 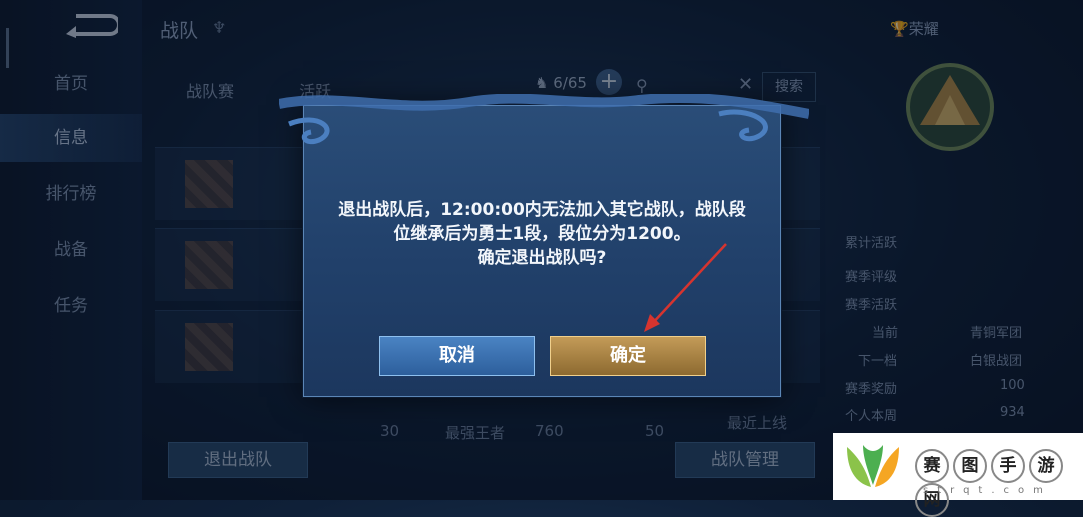 What do you see at coordinates (542, 210) in the screenshot?
I see `dialog-line-1: 退出战队后，12:00:00内无法加入其它战队，战队段` at bounding box center [542, 210].